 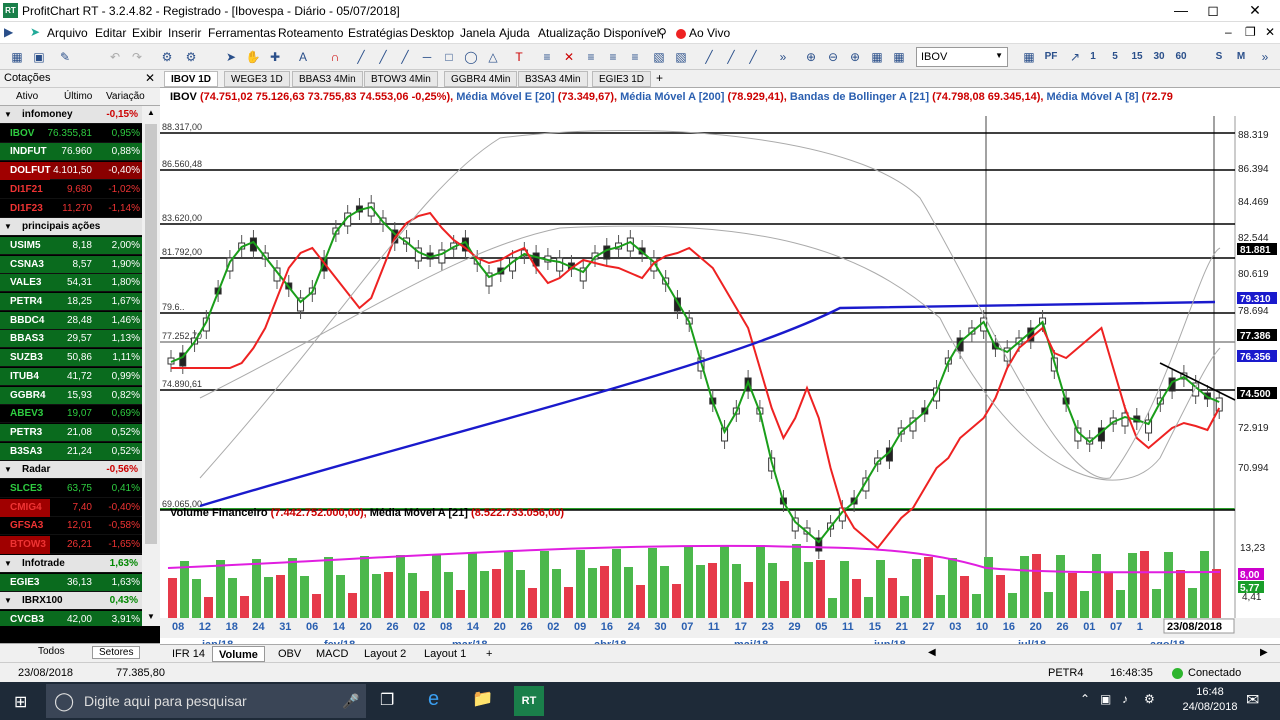 I want to click on angle-icon: ╱, so click(x=753, y=57).